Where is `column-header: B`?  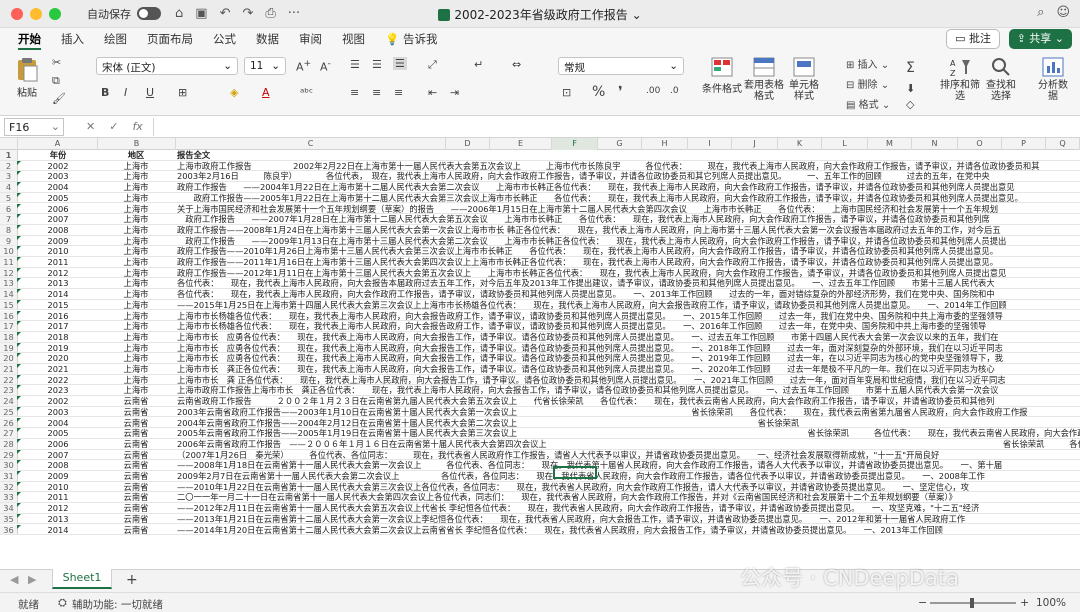
column-header: B is located at coordinates (137, 144).